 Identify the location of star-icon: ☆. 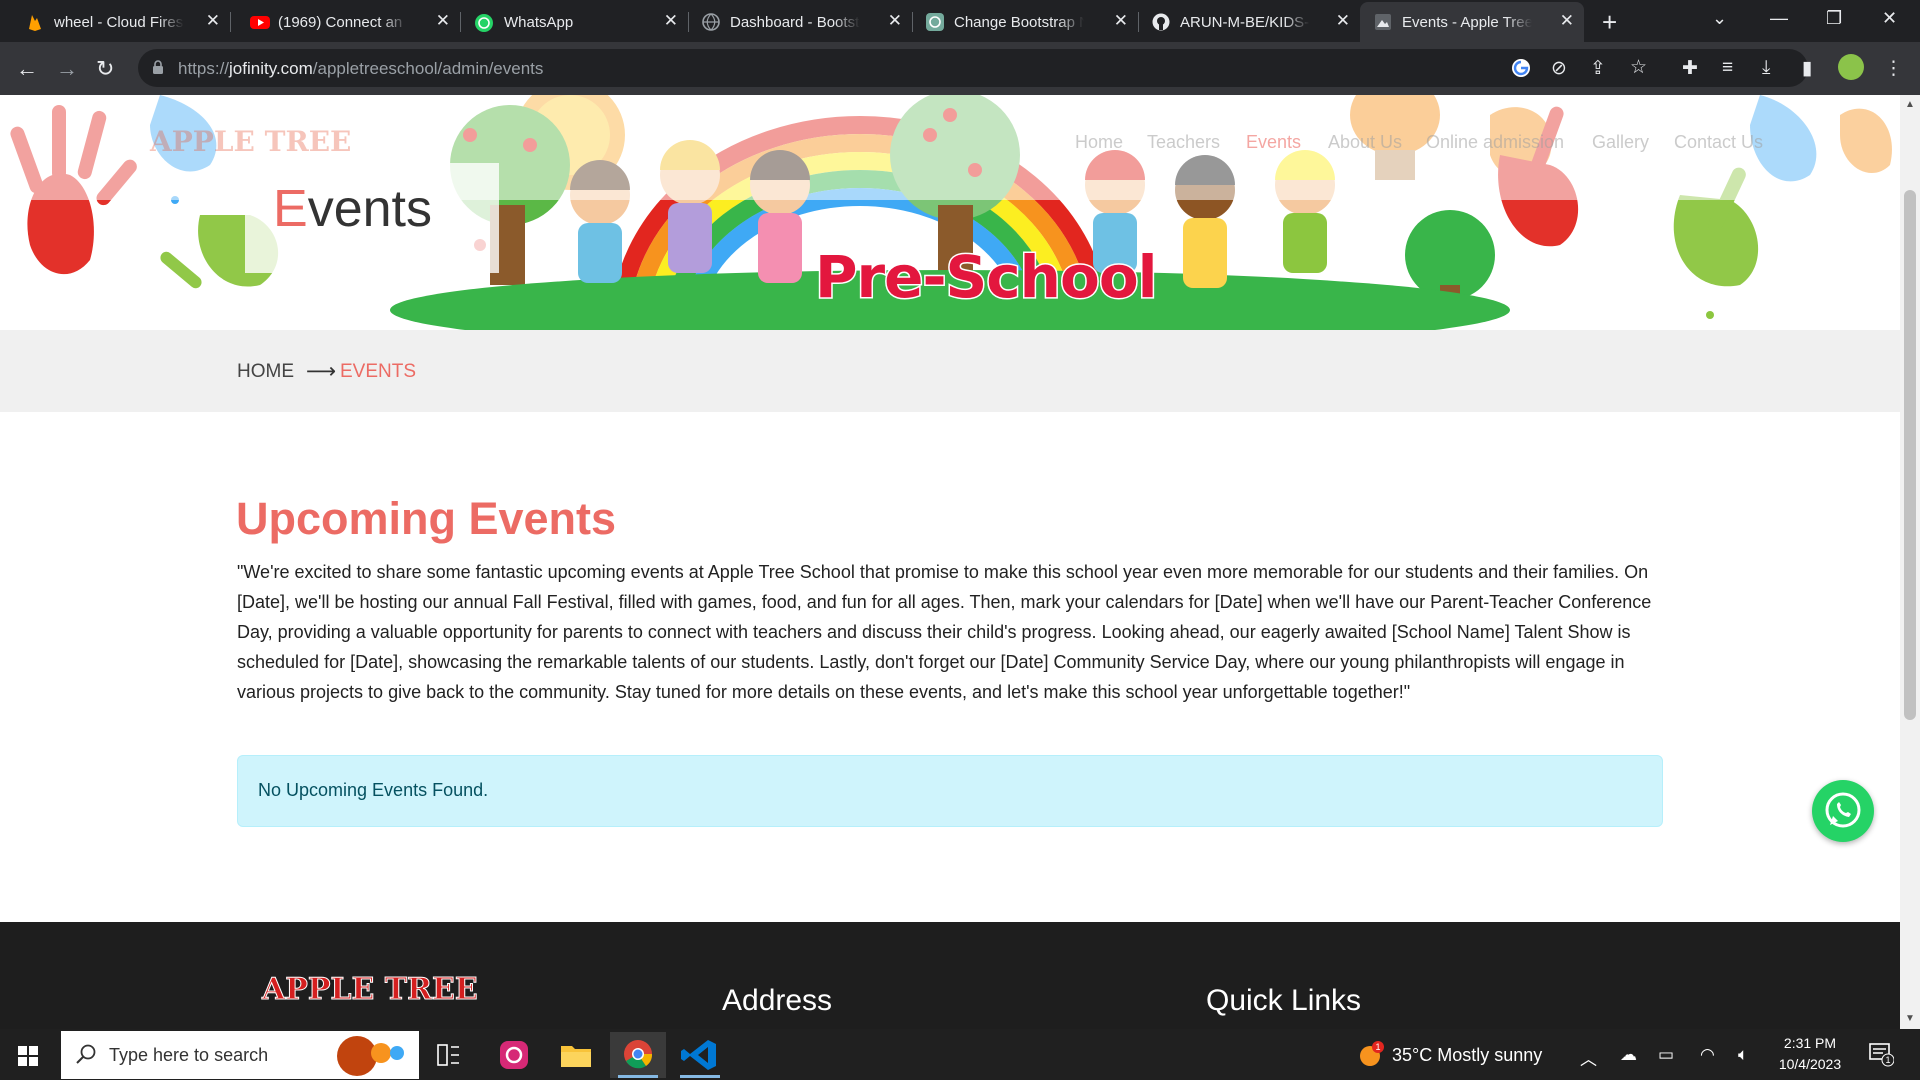
(1638, 67).